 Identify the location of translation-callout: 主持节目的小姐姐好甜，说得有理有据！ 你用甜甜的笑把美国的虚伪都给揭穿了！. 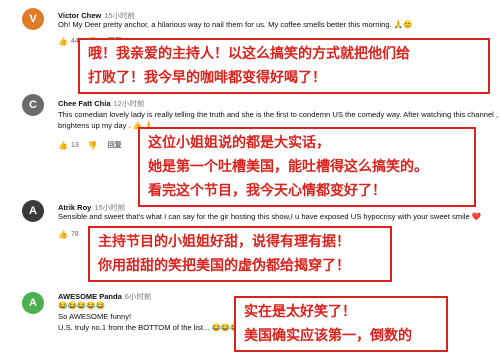
(240, 254).